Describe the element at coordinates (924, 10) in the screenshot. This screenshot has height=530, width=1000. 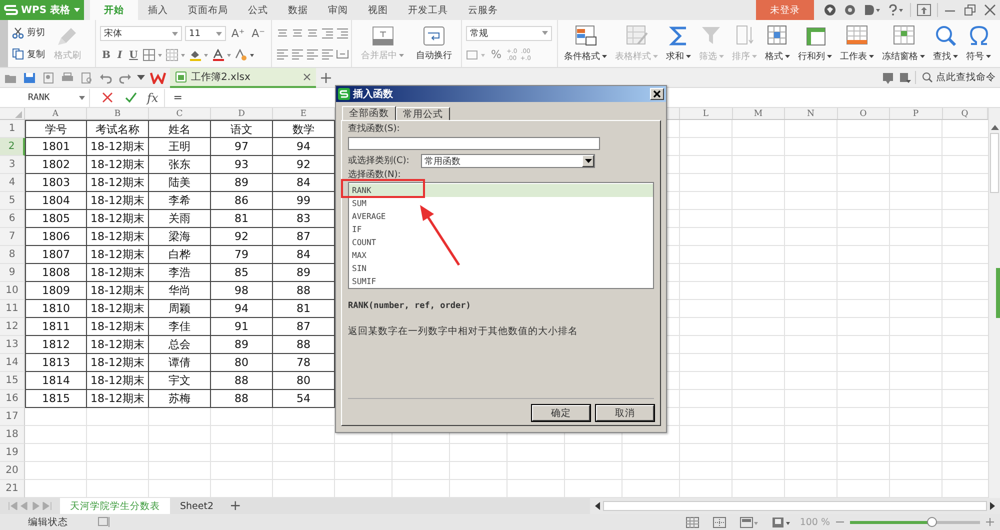
I see `upload-icon` at that location.